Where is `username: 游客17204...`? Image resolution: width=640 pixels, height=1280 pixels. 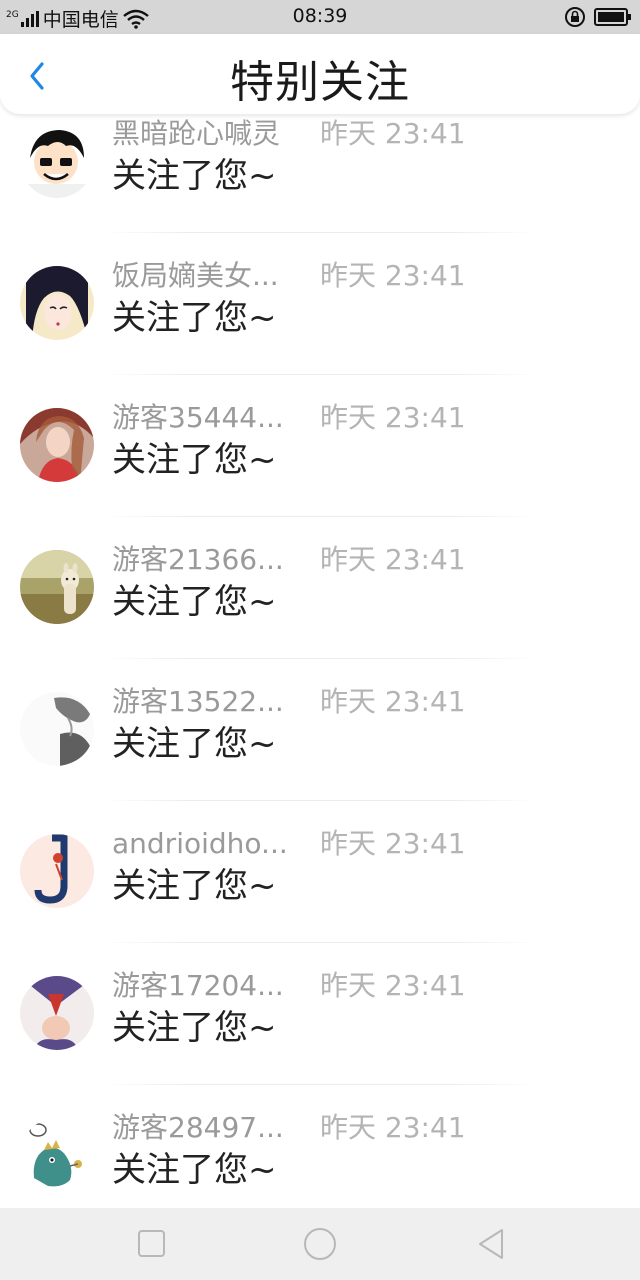 username: 游客17204... is located at coordinates (198, 985).